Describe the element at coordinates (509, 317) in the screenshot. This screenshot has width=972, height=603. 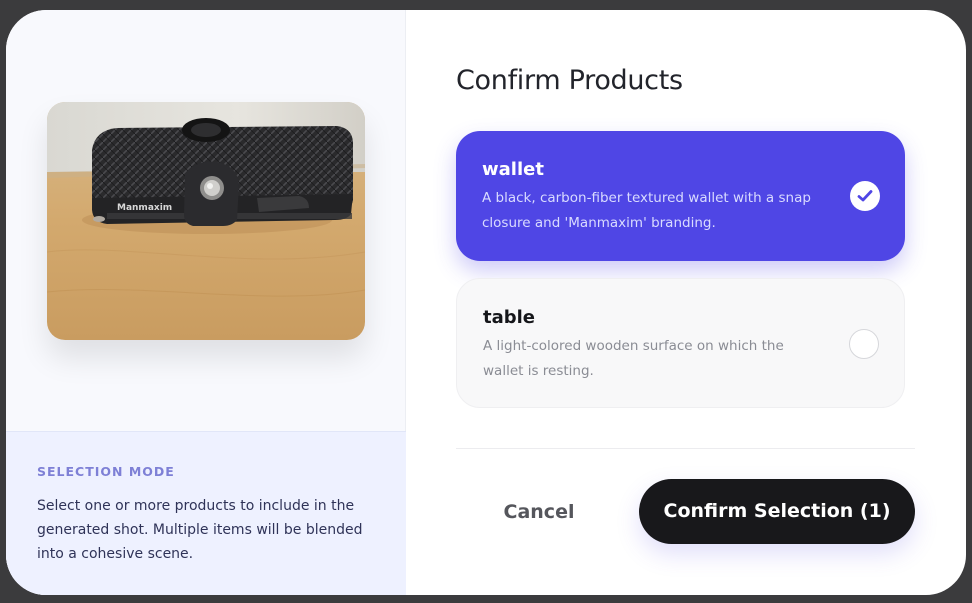
I see `product-name: table` at that location.